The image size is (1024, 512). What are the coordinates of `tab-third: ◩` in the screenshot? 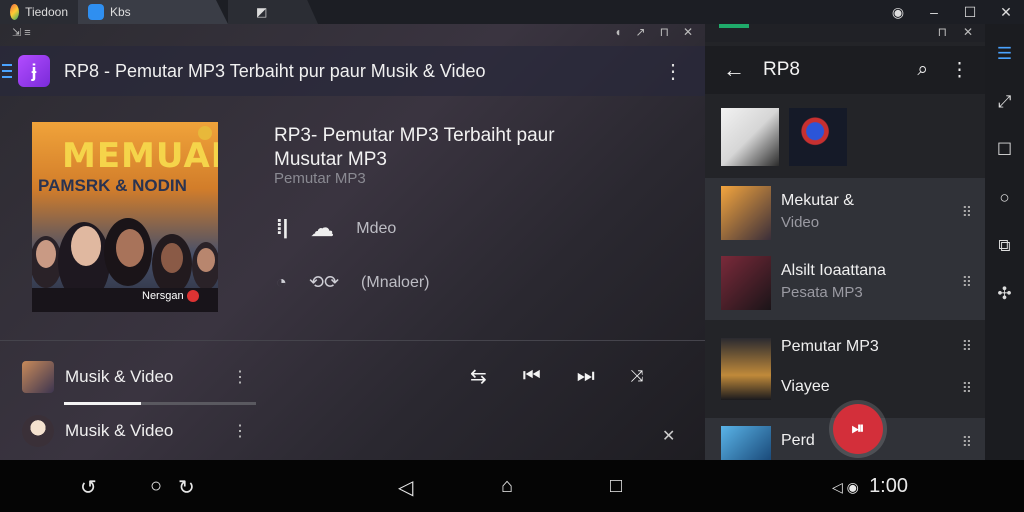 It's located at (273, 12).